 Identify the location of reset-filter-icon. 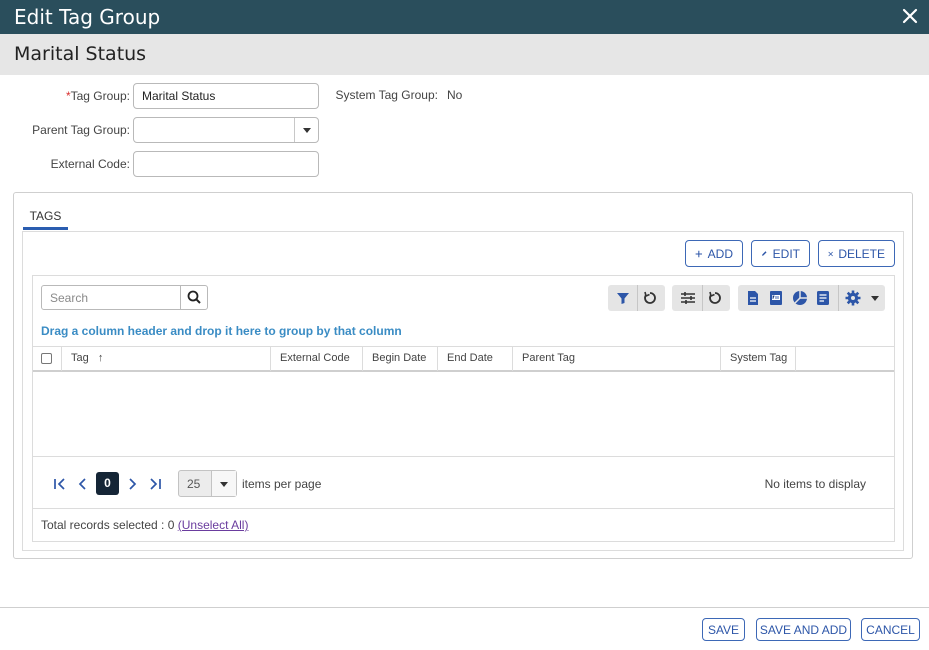
(650, 298).